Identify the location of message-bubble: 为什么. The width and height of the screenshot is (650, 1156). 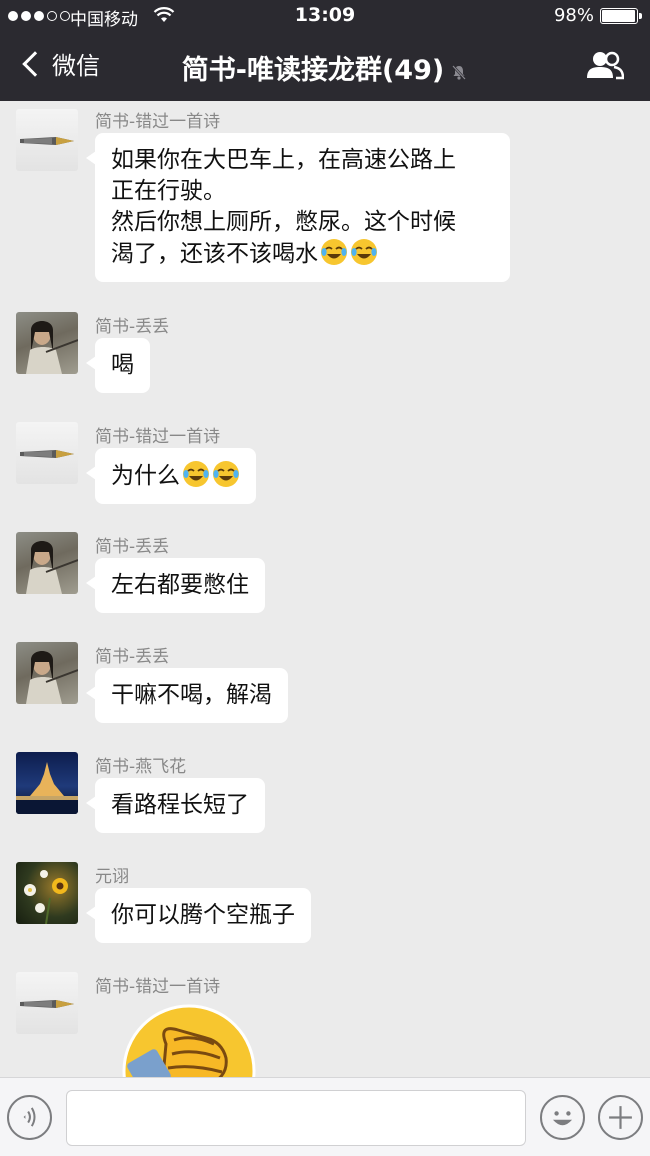
(171, 476).